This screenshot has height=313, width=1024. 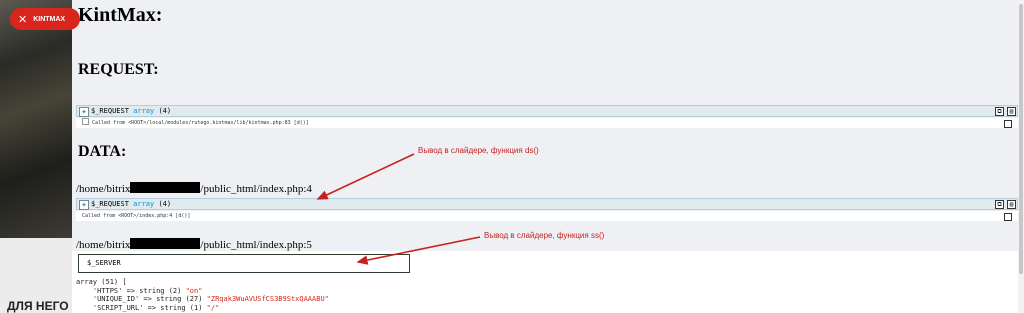 I want to click on dump-row: 'SCRIPT_URL' => string (1), so click(x=149, y=307).